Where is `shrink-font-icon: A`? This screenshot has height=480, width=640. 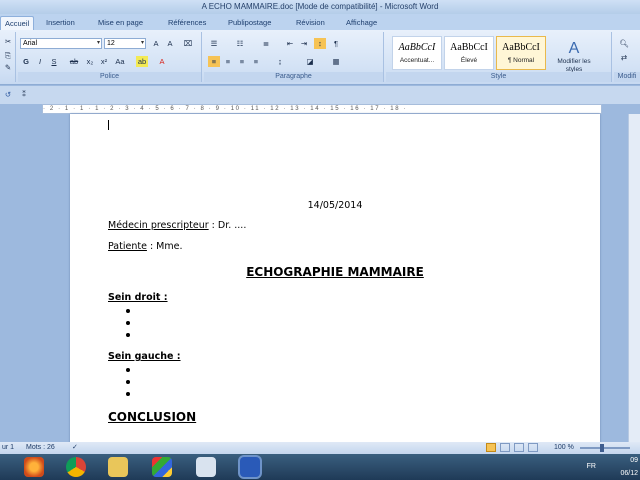 shrink-font-icon: A is located at coordinates (170, 43).